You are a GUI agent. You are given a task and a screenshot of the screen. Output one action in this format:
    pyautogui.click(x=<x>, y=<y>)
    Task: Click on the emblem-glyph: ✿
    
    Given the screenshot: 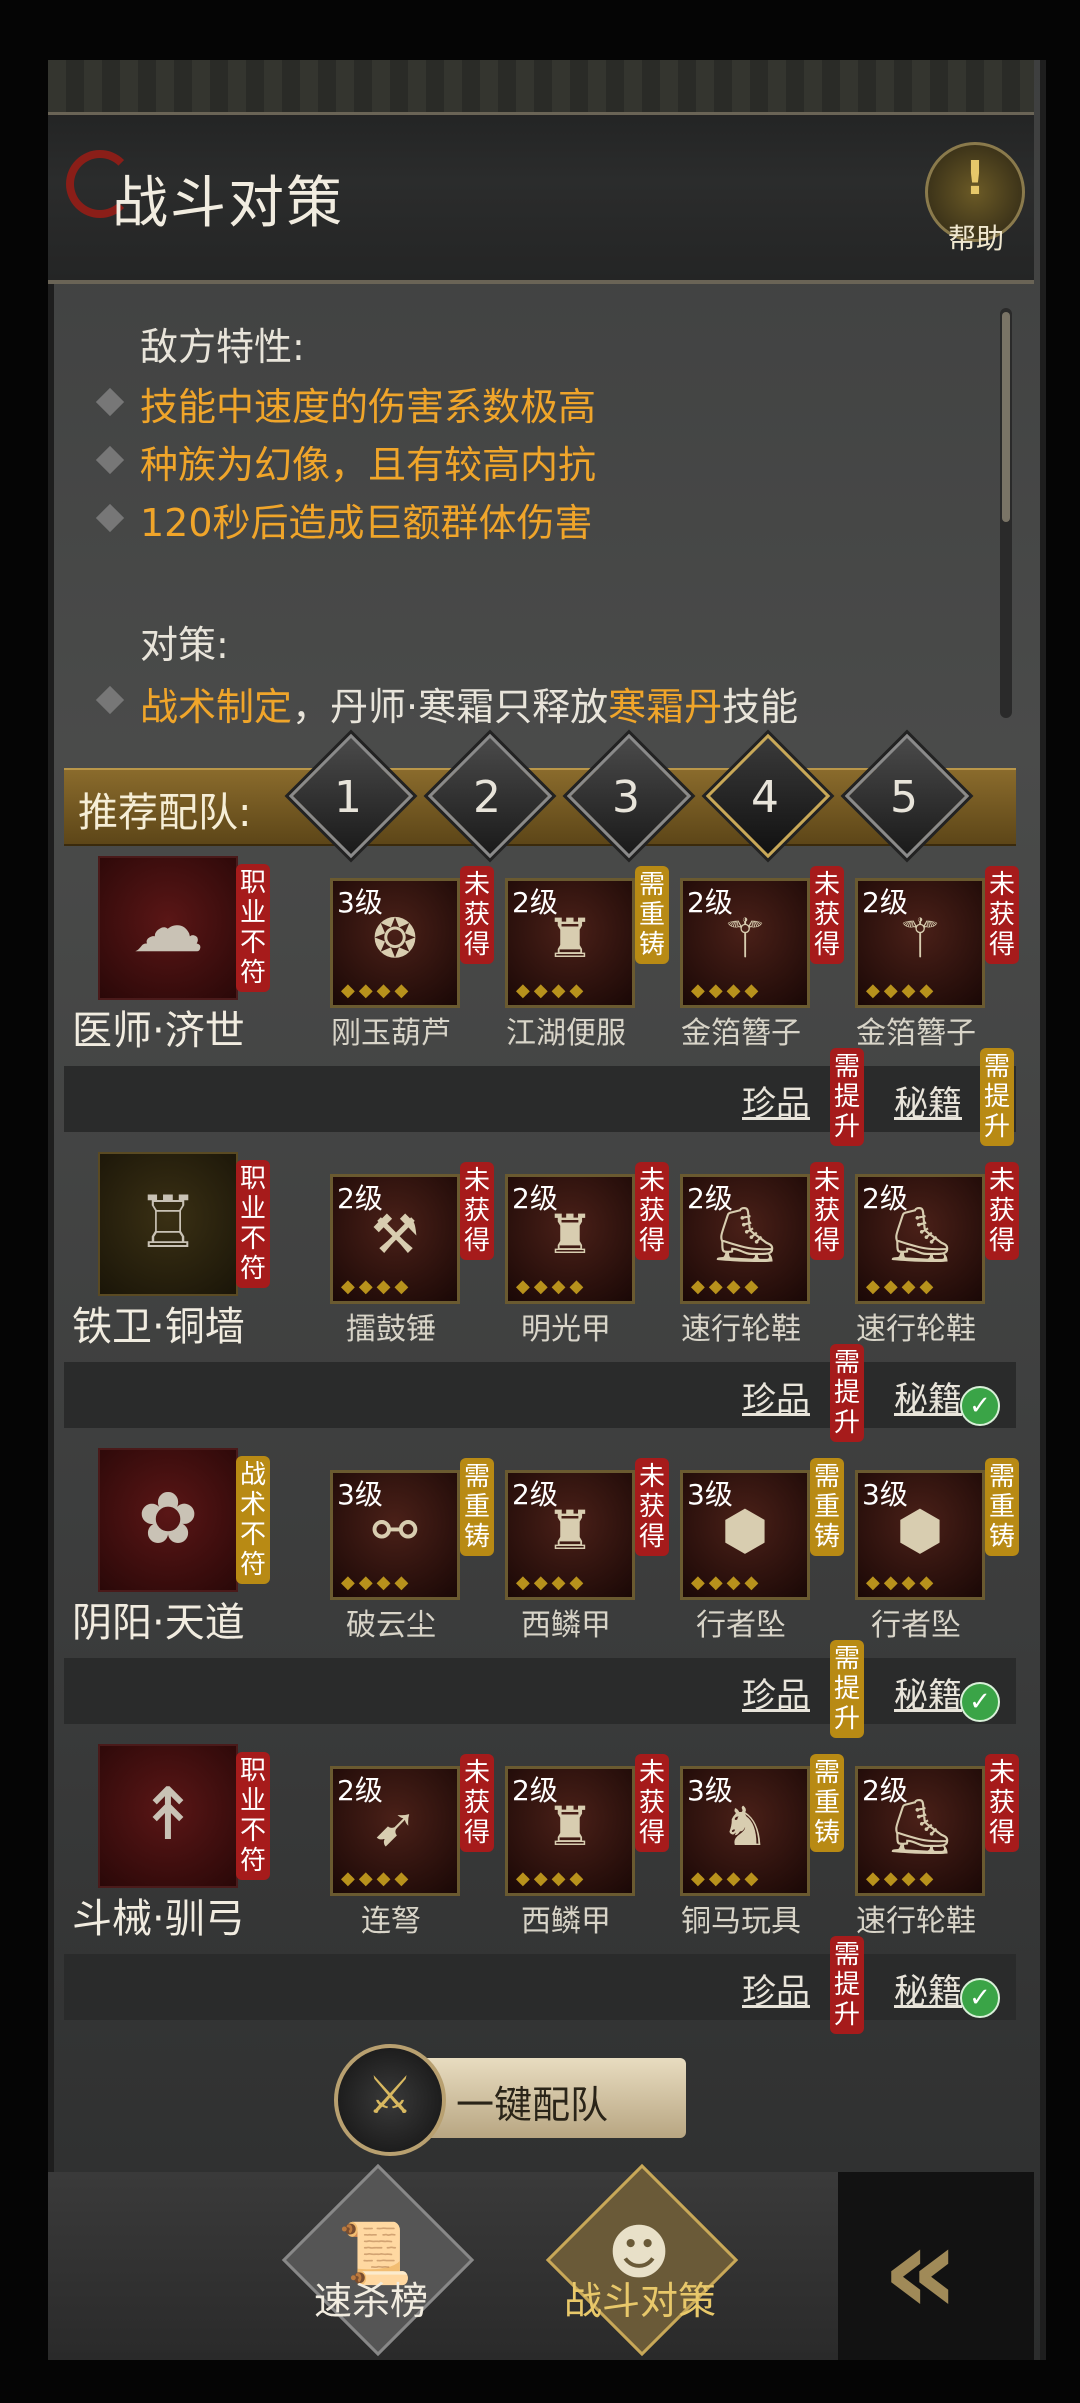 What is the action you would take?
    pyautogui.click(x=168, y=1518)
    